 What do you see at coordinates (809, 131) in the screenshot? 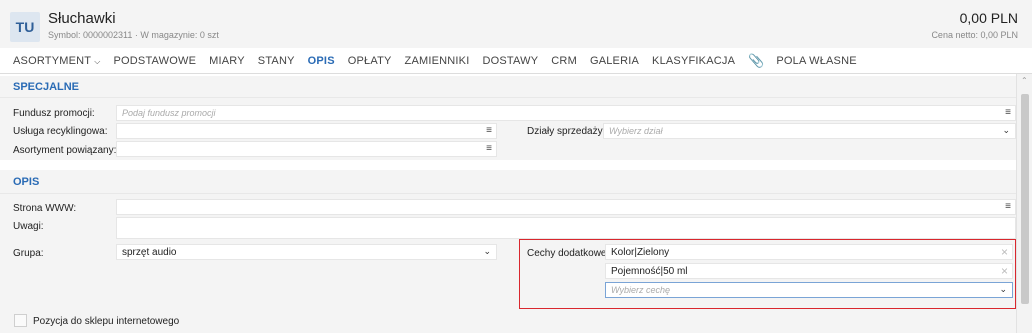
I see `dzialy-select: Wybierz dział ⌄` at bounding box center [809, 131].